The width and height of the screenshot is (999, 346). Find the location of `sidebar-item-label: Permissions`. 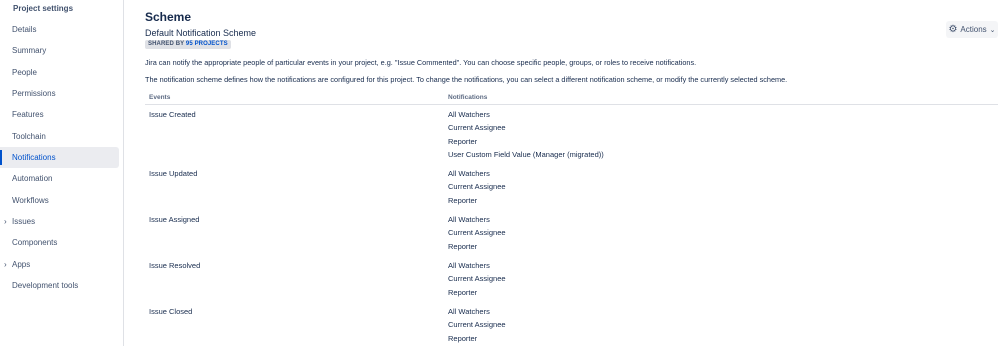

sidebar-item-label: Permissions is located at coordinates (34, 93).